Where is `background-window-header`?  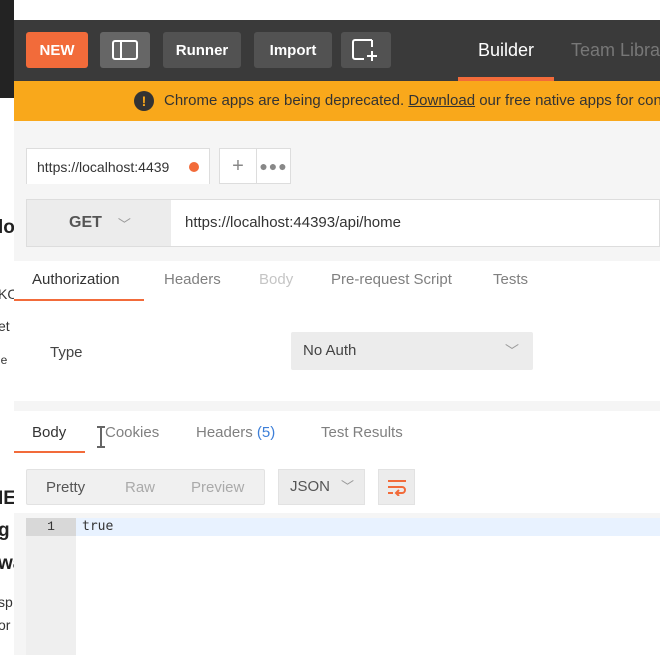 background-window-header is located at coordinates (7, 49).